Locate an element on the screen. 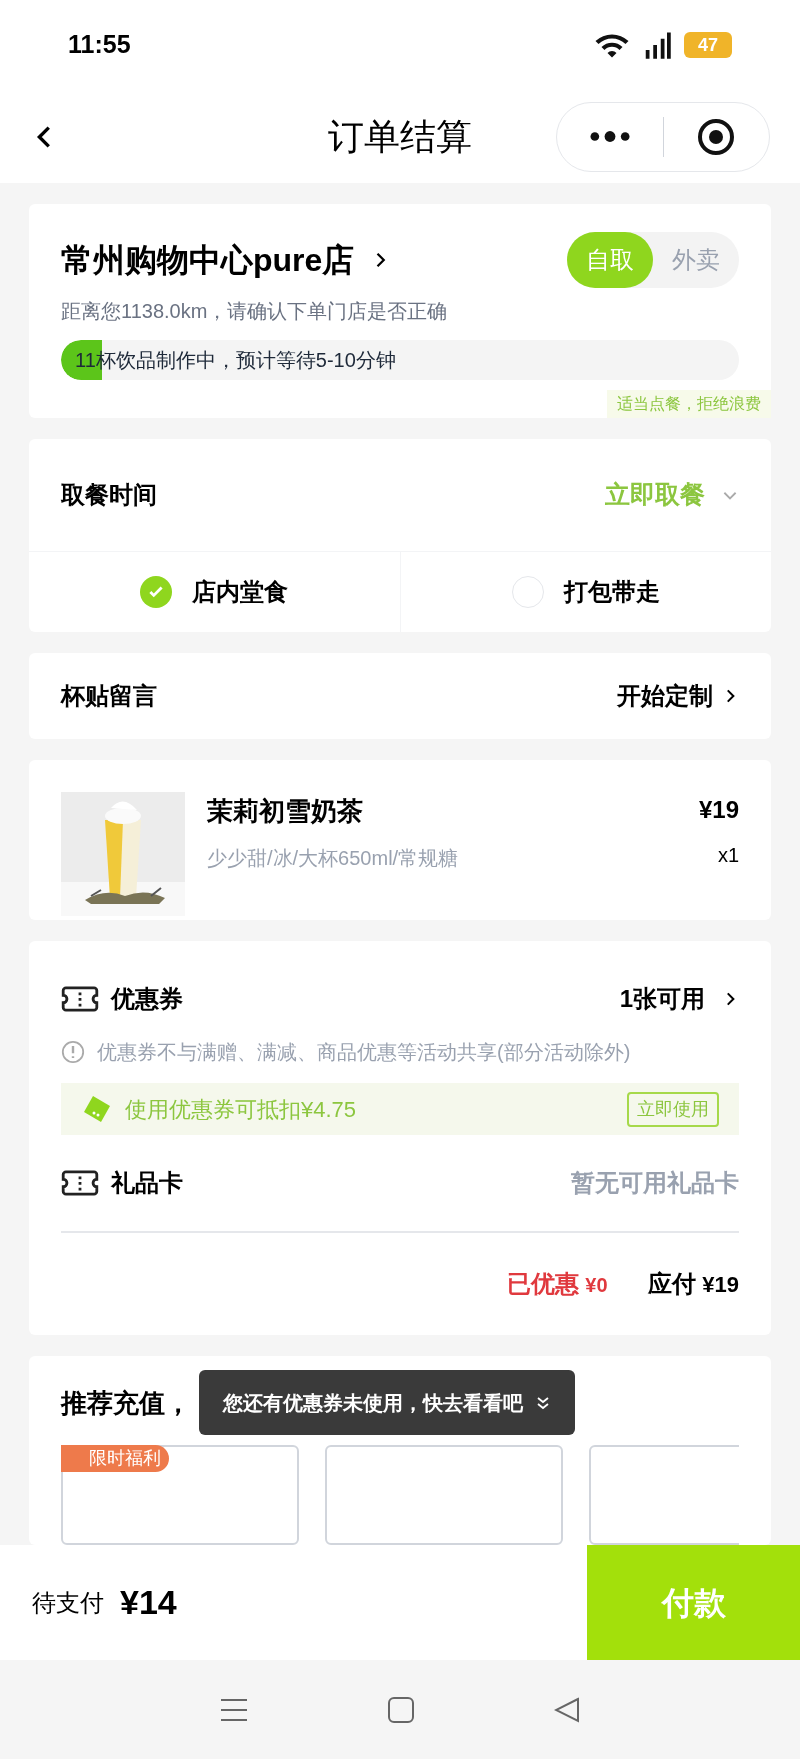 The image size is (800, 1759). coupon-select: 1张可用 is located at coordinates (679, 999).